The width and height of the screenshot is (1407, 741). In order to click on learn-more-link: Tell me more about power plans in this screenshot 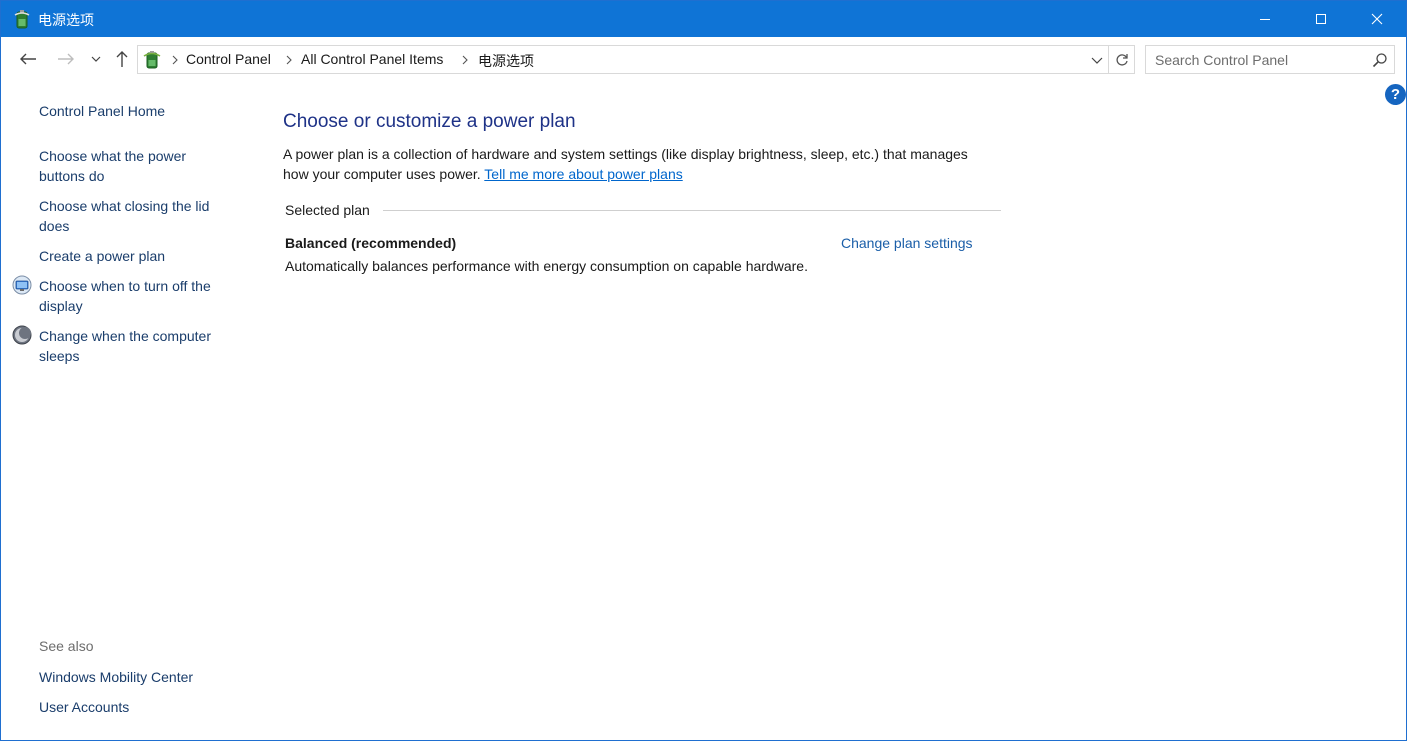, I will do `click(583, 174)`.